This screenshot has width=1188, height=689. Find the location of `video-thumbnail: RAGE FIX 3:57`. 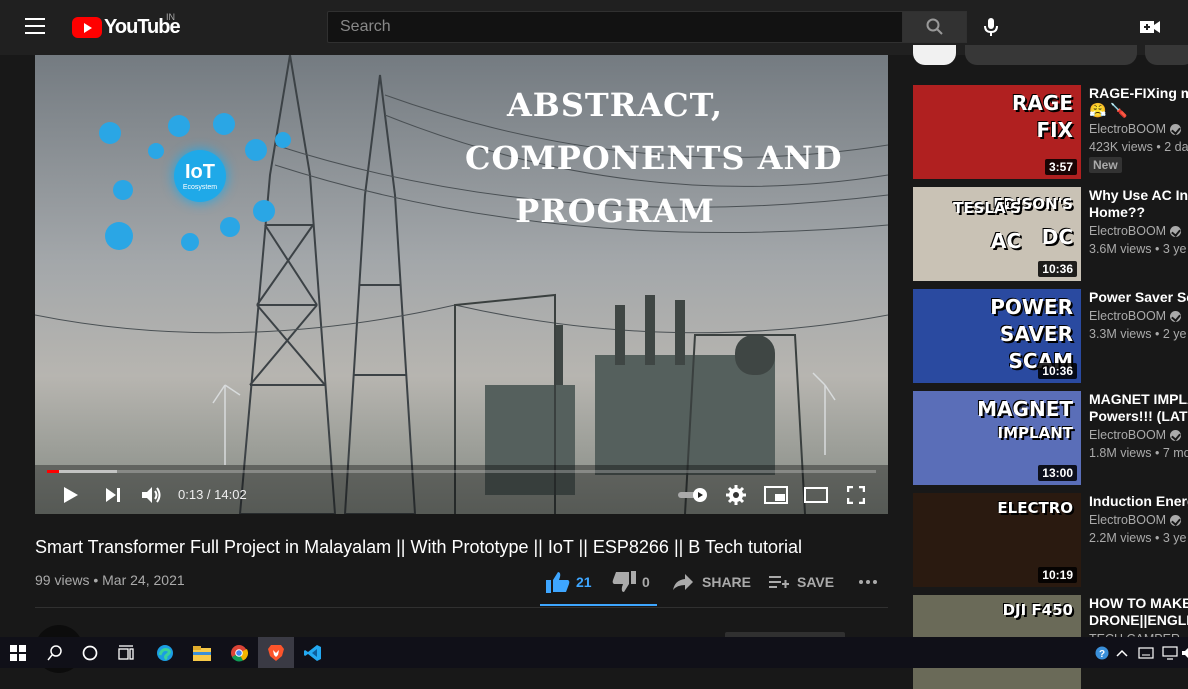

video-thumbnail: RAGE FIX 3:57 is located at coordinates (997, 132).